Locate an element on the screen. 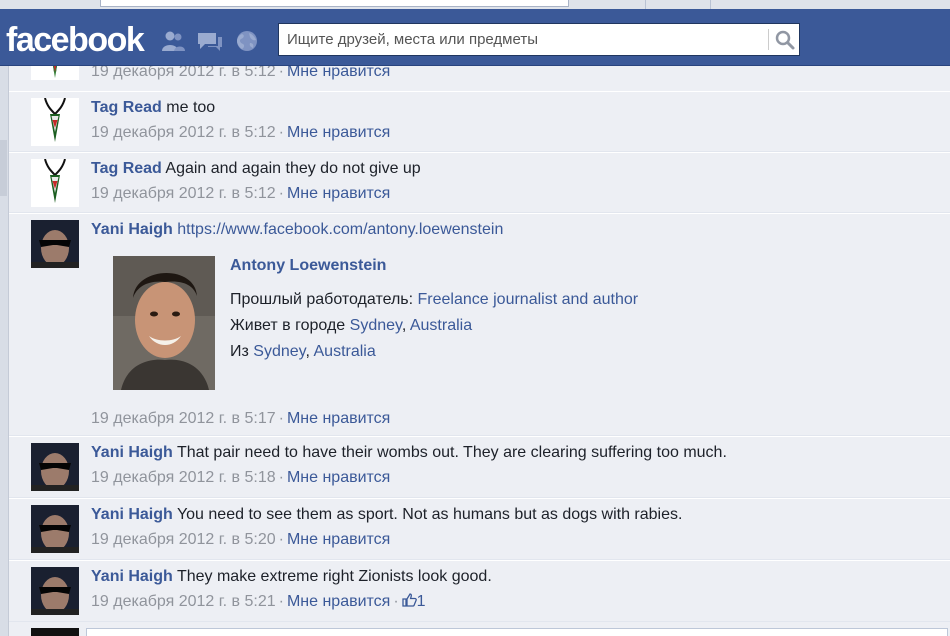  lives-label: Живет в городе is located at coordinates (288, 325).